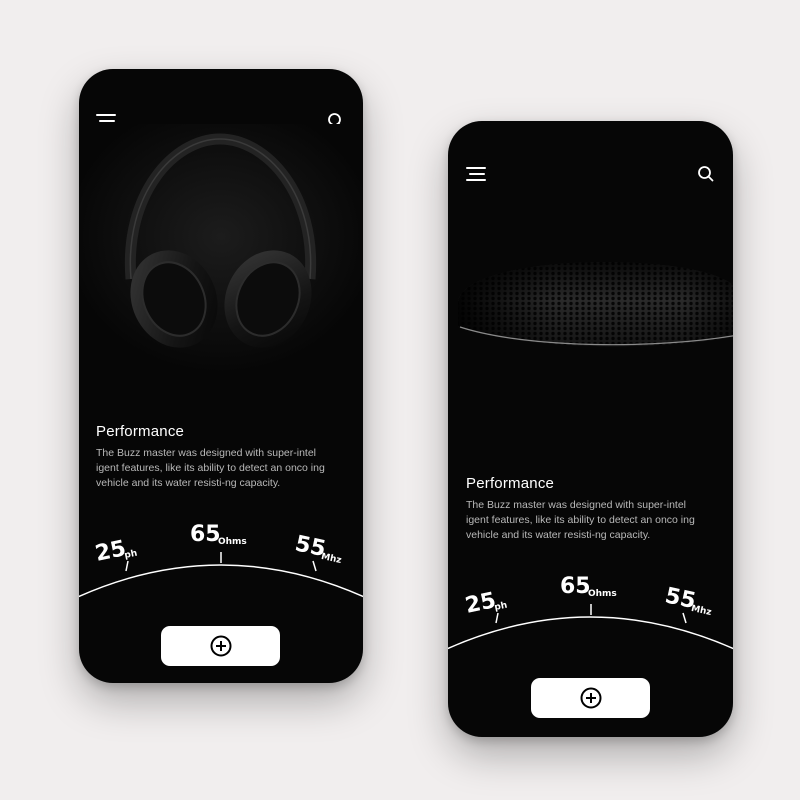 The height and width of the screenshot is (800, 800). I want to click on search-icon, so click(706, 174).